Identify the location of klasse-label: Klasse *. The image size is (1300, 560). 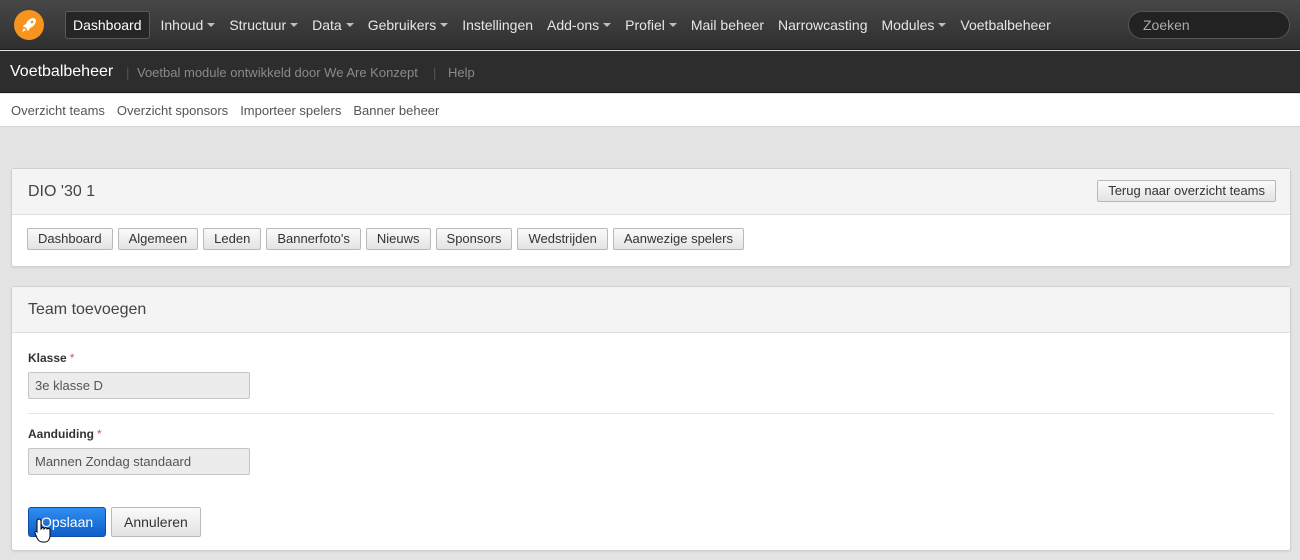
(51, 358).